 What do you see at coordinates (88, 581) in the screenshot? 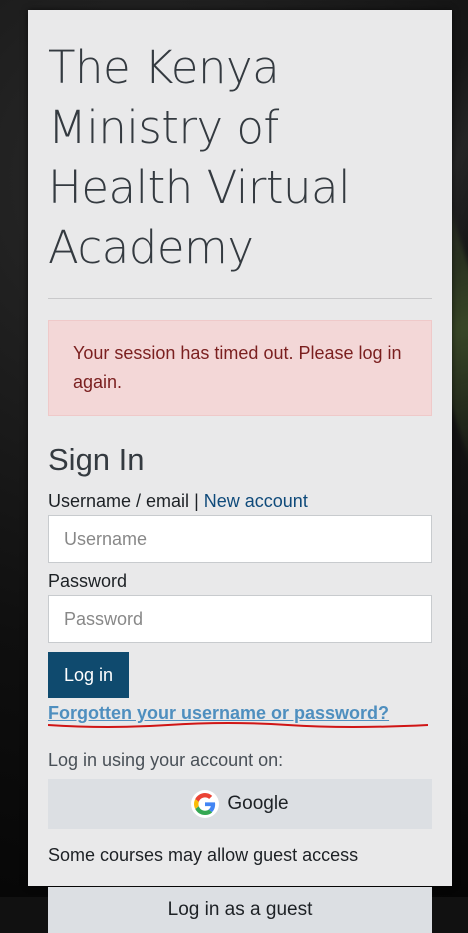
I see `password-label: Password` at bounding box center [88, 581].